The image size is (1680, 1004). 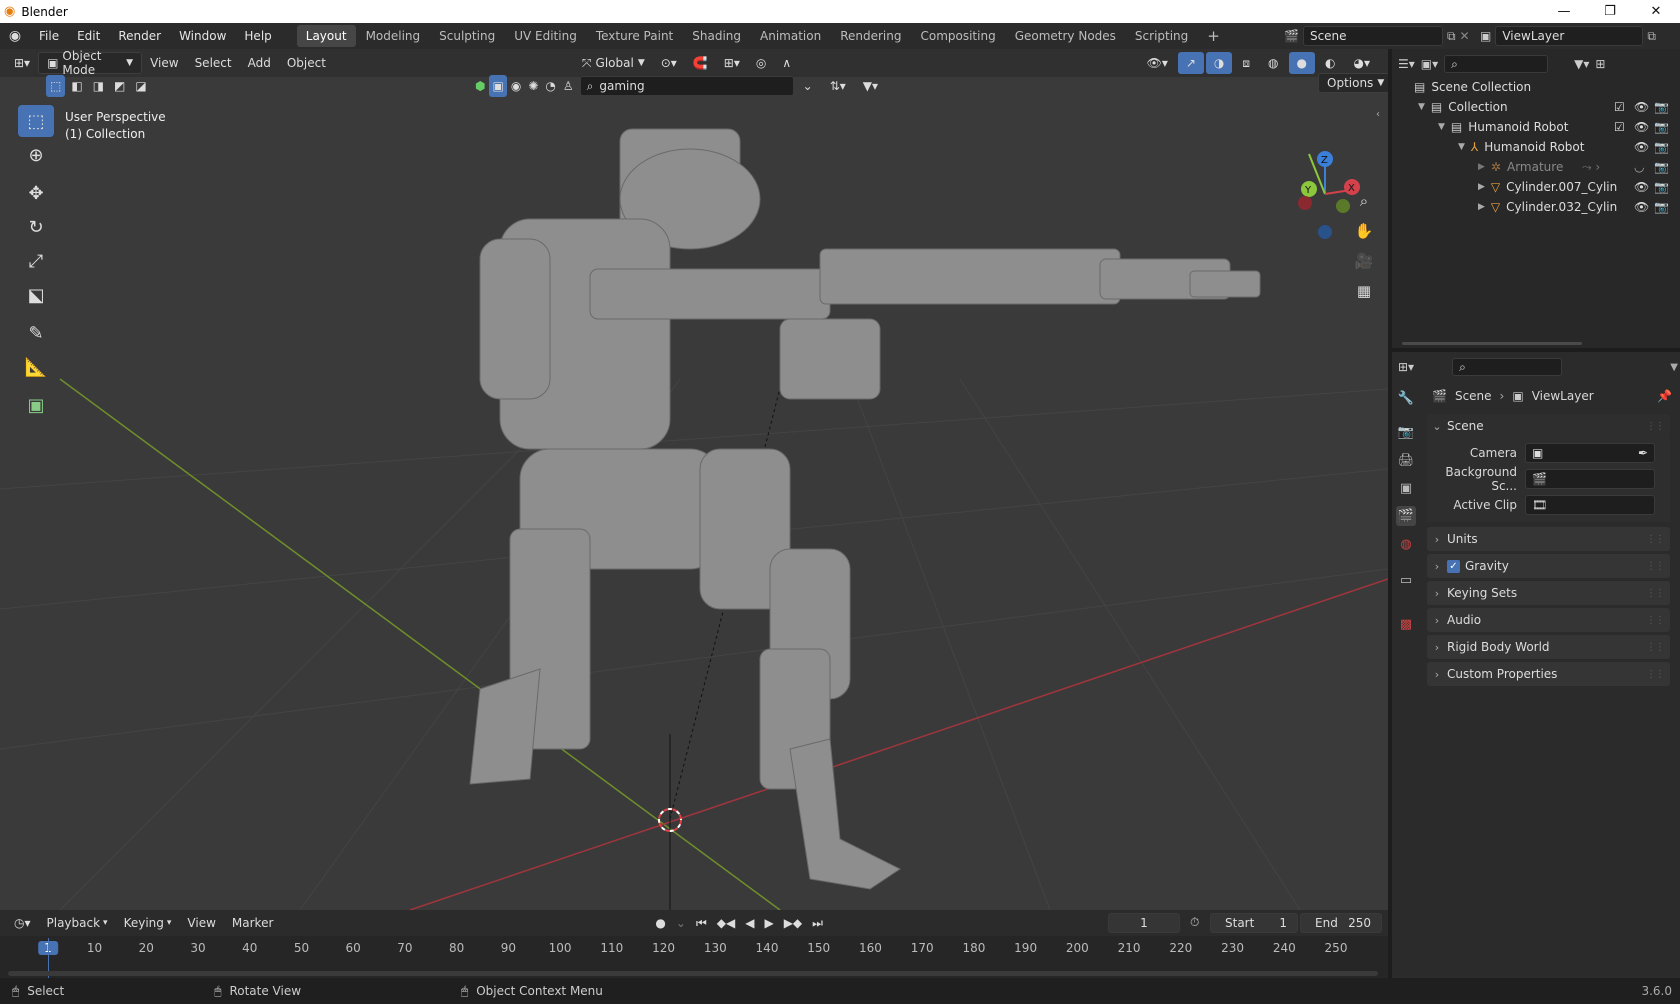 I want to click on menu-file: File, so click(x=49, y=36).